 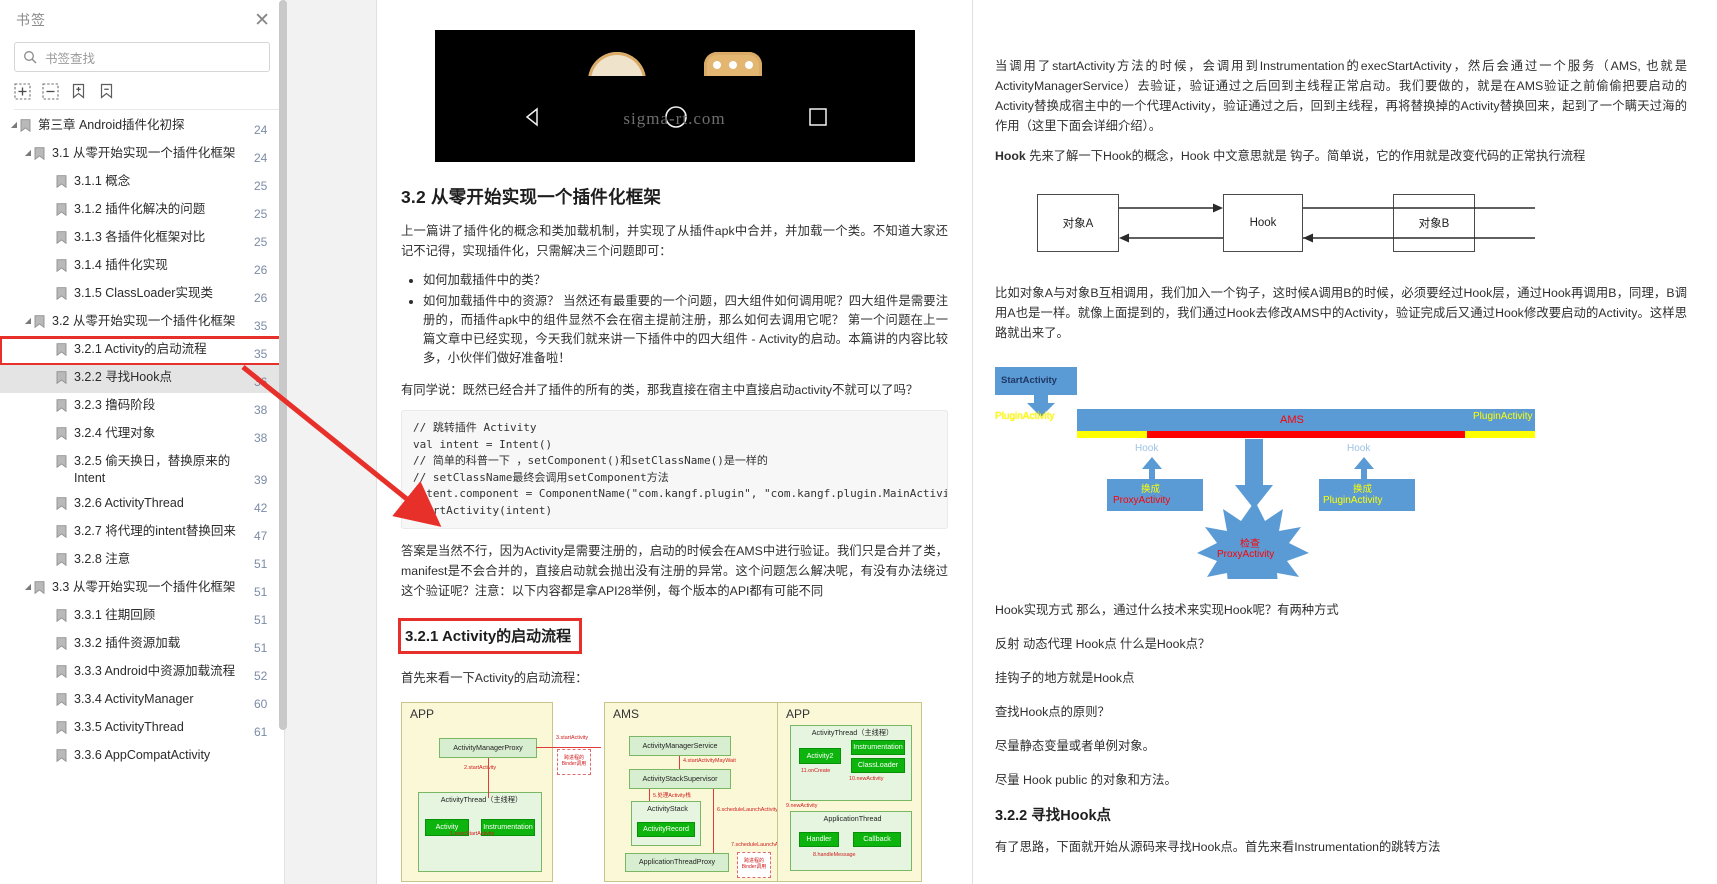 What do you see at coordinates (747, 810) in the screenshot?
I see `diagram-edge-label-6: 6.scheduleLaunchActivity` at bounding box center [747, 810].